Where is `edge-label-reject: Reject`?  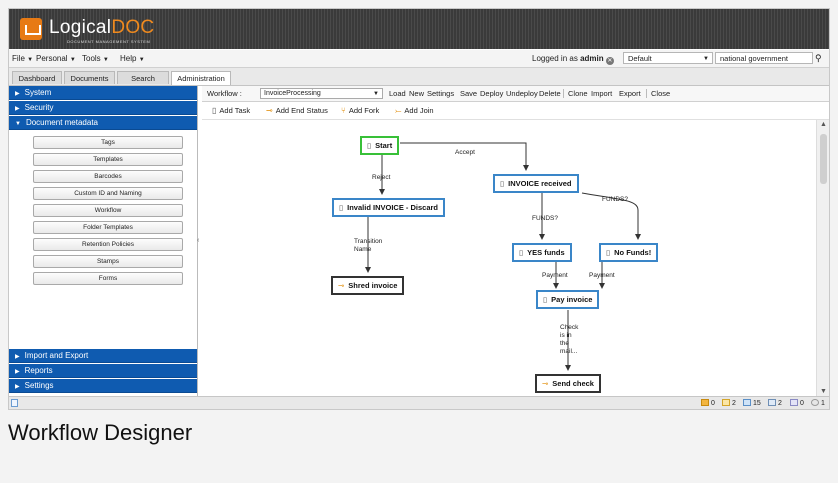
edge-label-reject: Reject is located at coordinates (381, 177).